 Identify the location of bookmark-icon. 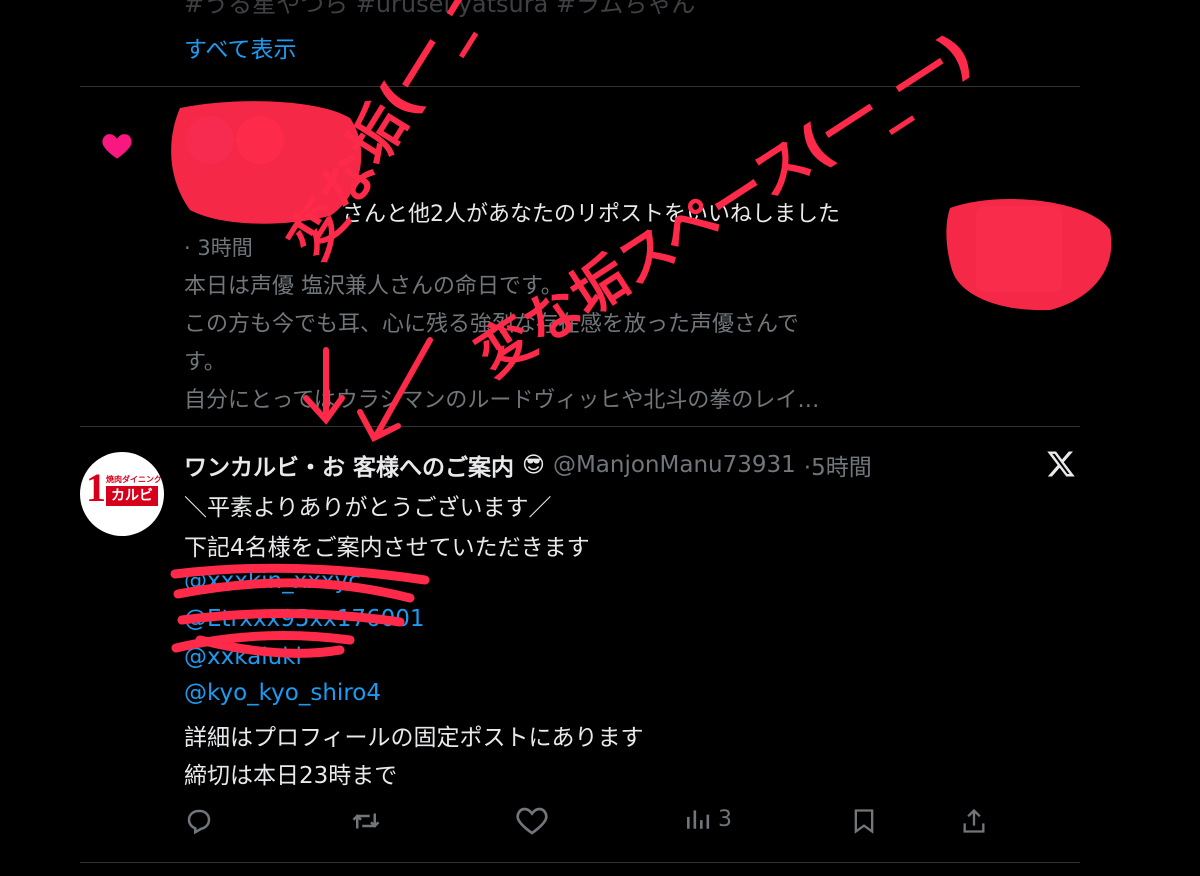
(864, 821).